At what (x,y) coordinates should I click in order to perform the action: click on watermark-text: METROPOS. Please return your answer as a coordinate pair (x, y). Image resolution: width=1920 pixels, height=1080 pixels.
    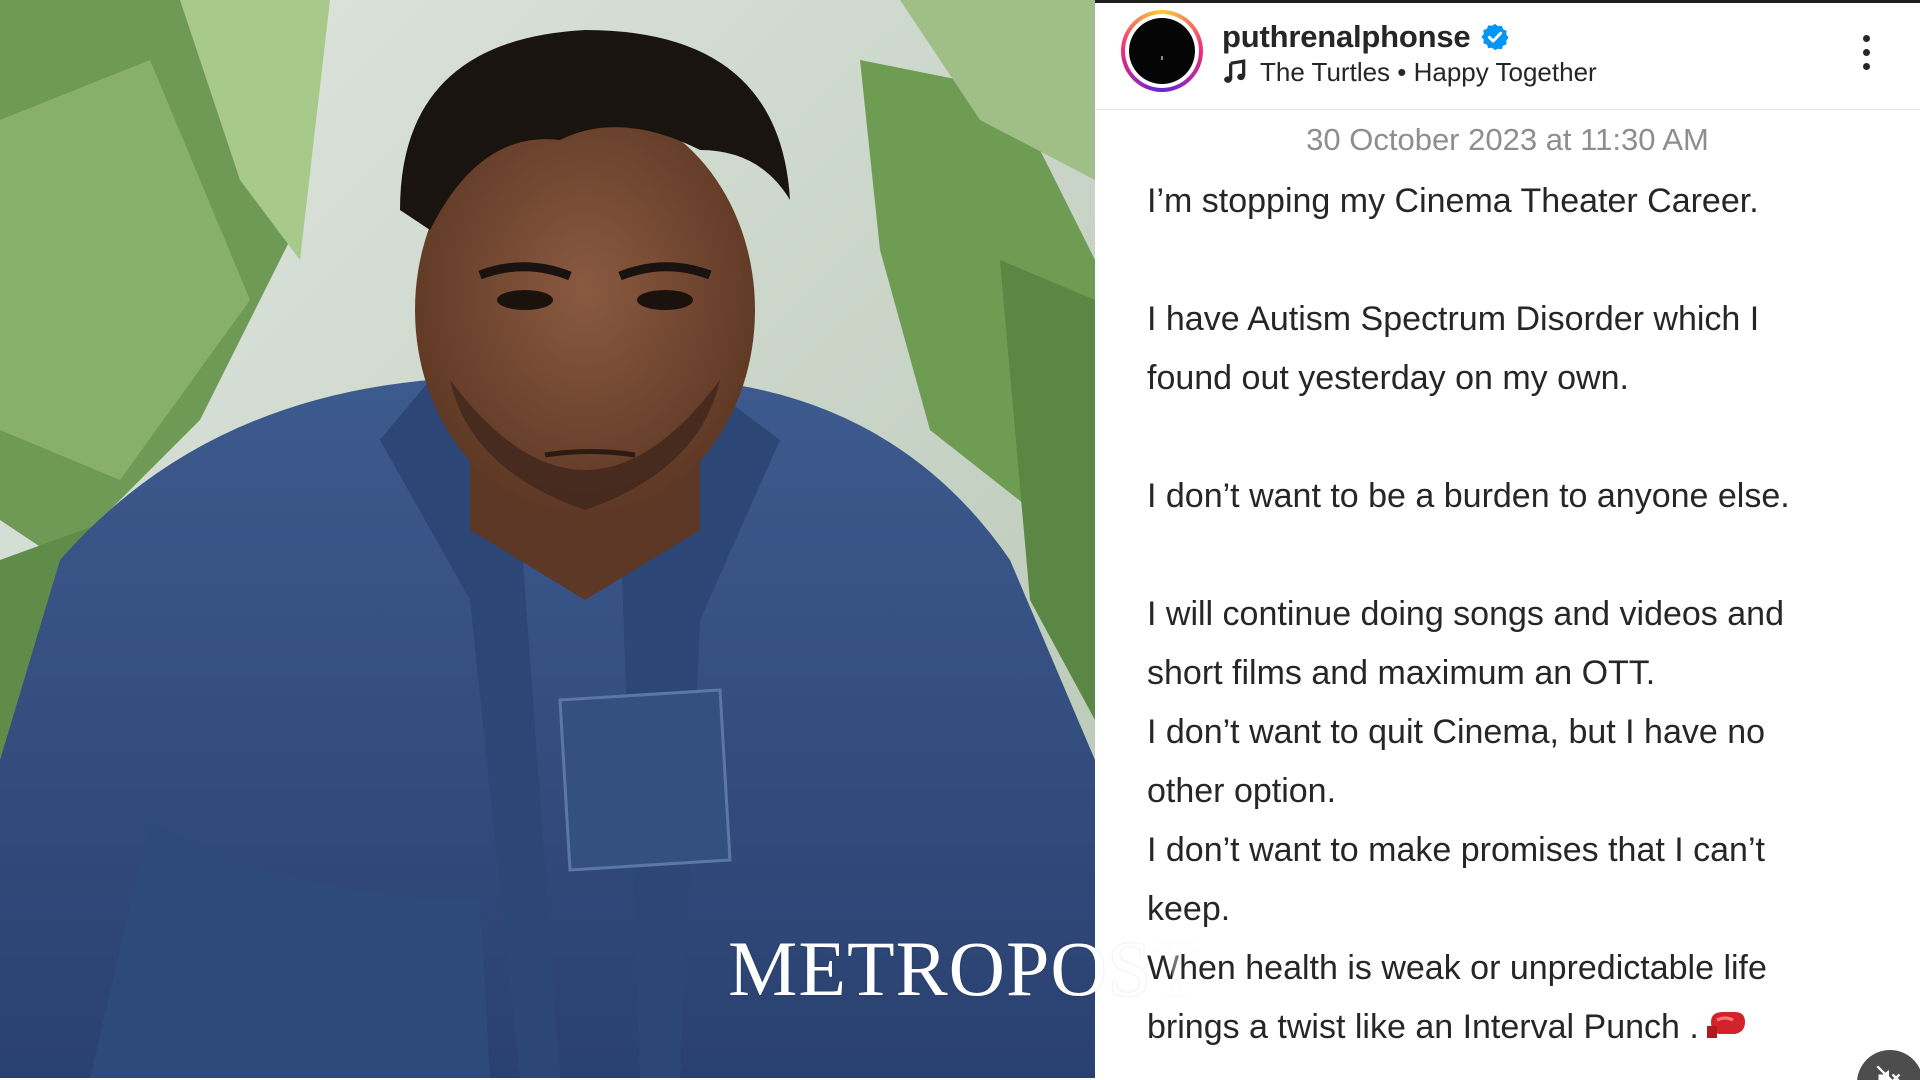
    Looking at the image, I should click on (940, 968).